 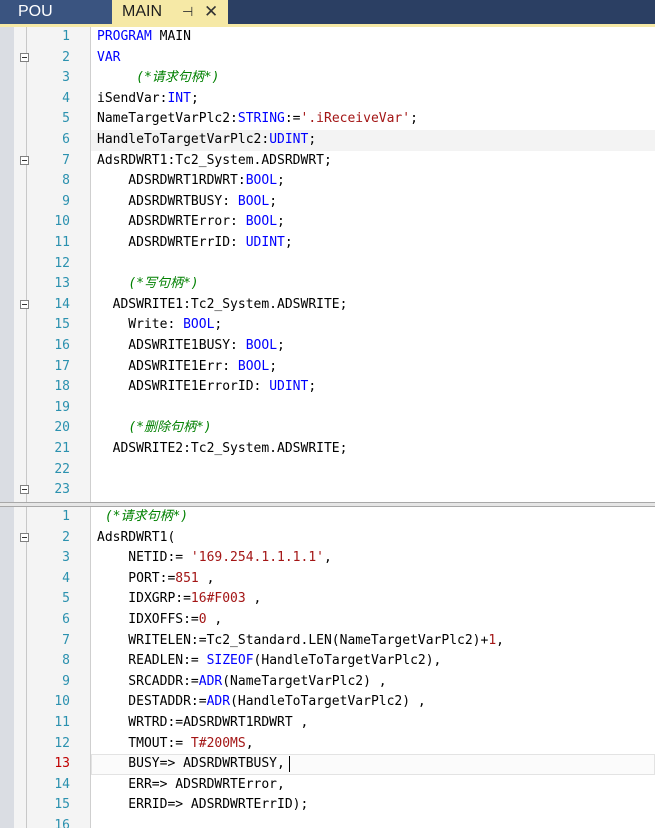 What do you see at coordinates (167, 201) in the screenshot?
I see `code-token: ADSRDWRTBUSY:` at bounding box center [167, 201].